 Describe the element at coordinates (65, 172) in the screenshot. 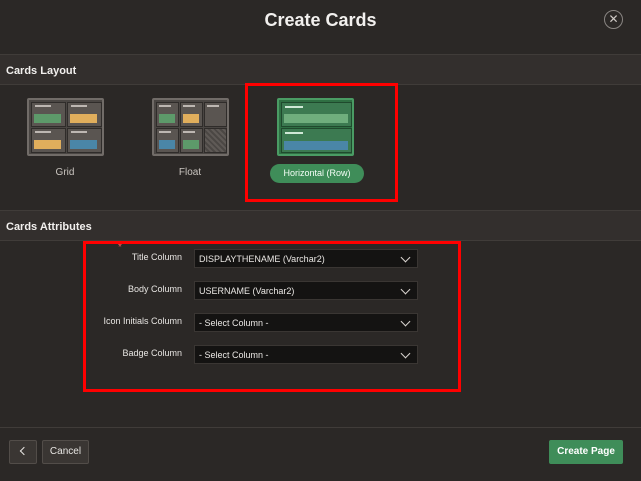

I see `layout-label-grid: Grid` at that location.